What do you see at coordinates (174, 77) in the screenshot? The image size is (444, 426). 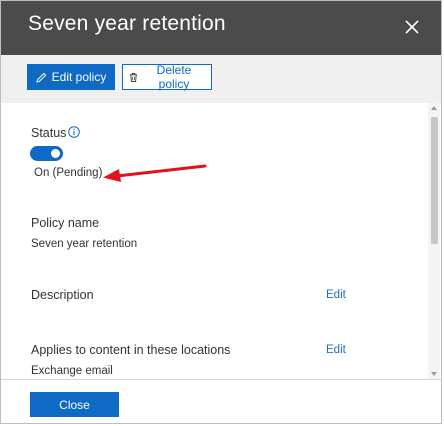 I see `delete-policy-label: Delete policy` at bounding box center [174, 77].